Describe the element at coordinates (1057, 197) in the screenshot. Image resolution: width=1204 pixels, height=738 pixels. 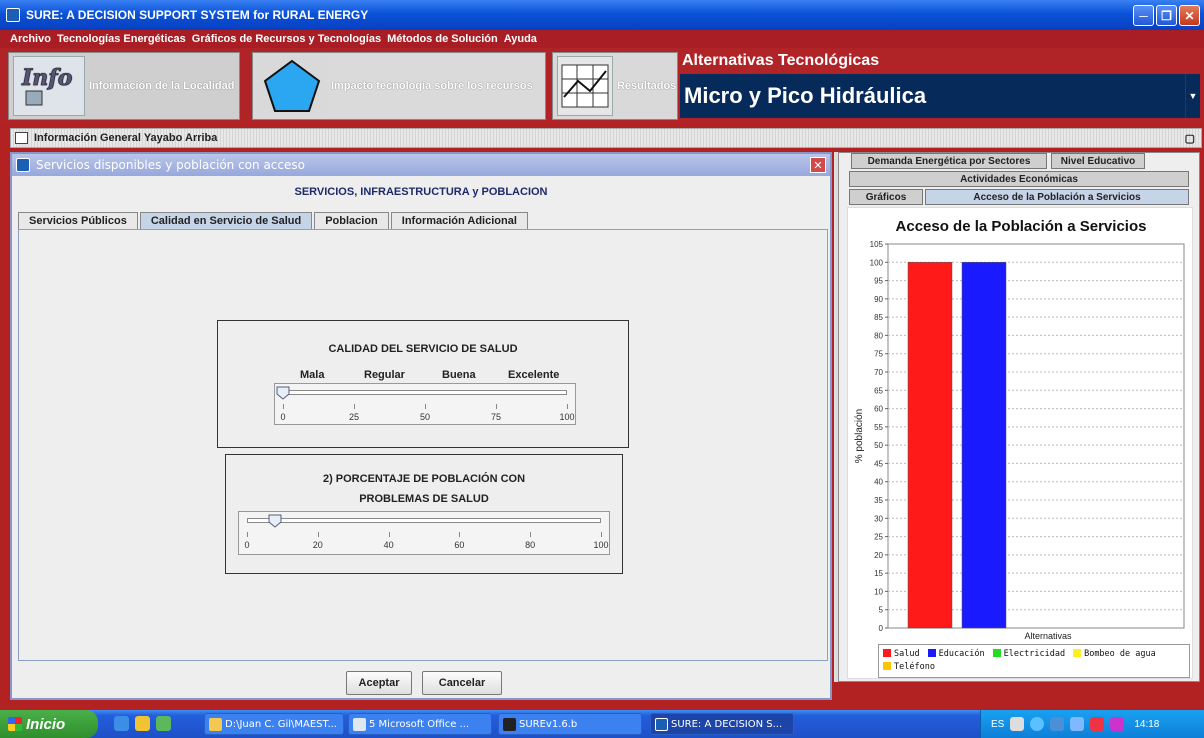
I see `tab-acceso-poblacion: Acceso de la Población a Servicios` at that location.